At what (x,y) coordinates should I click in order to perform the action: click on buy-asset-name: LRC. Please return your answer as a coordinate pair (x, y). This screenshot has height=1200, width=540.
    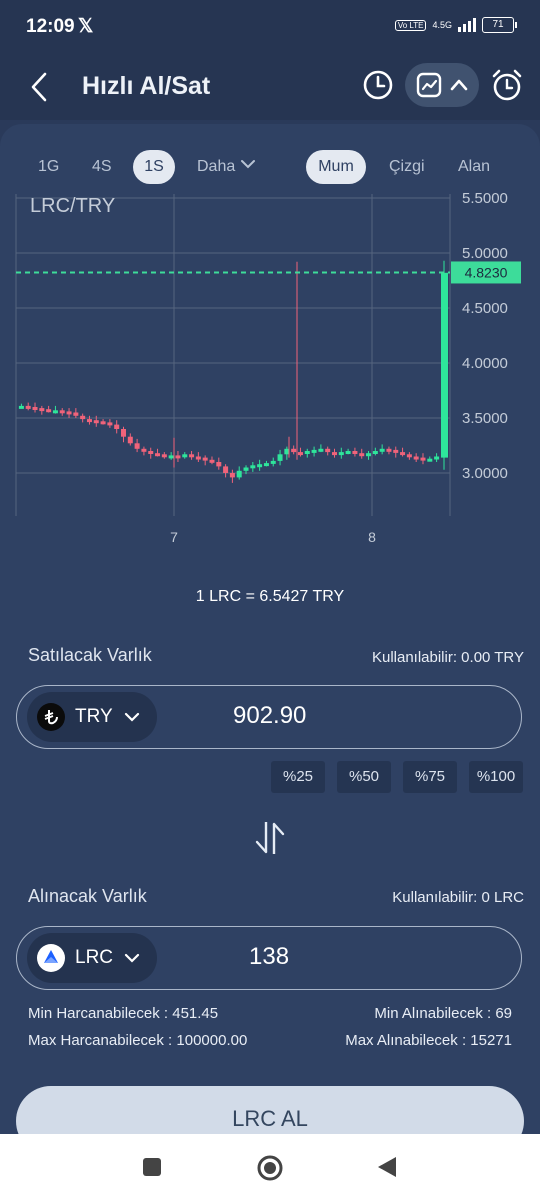
    Looking at the image, I should click on (94, 957).